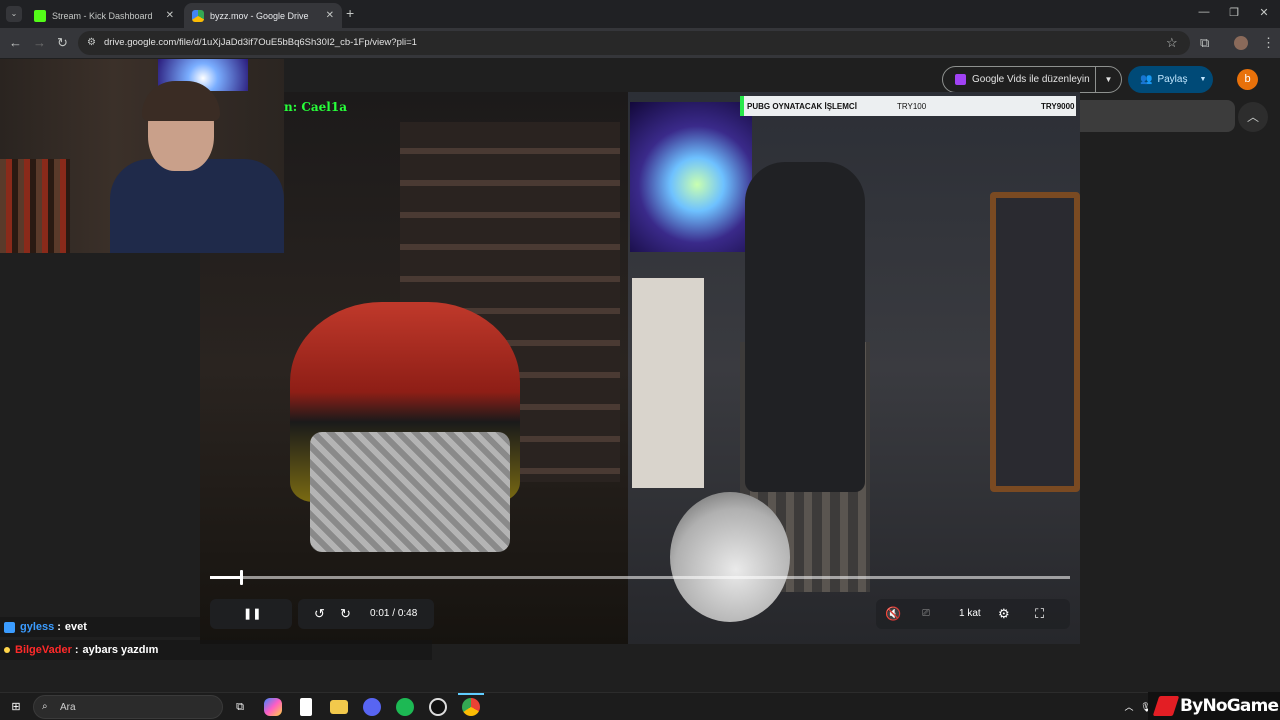  I want to click on tab-google-drive: byzz.mov - Google Drive ✕, so click(263, 15).